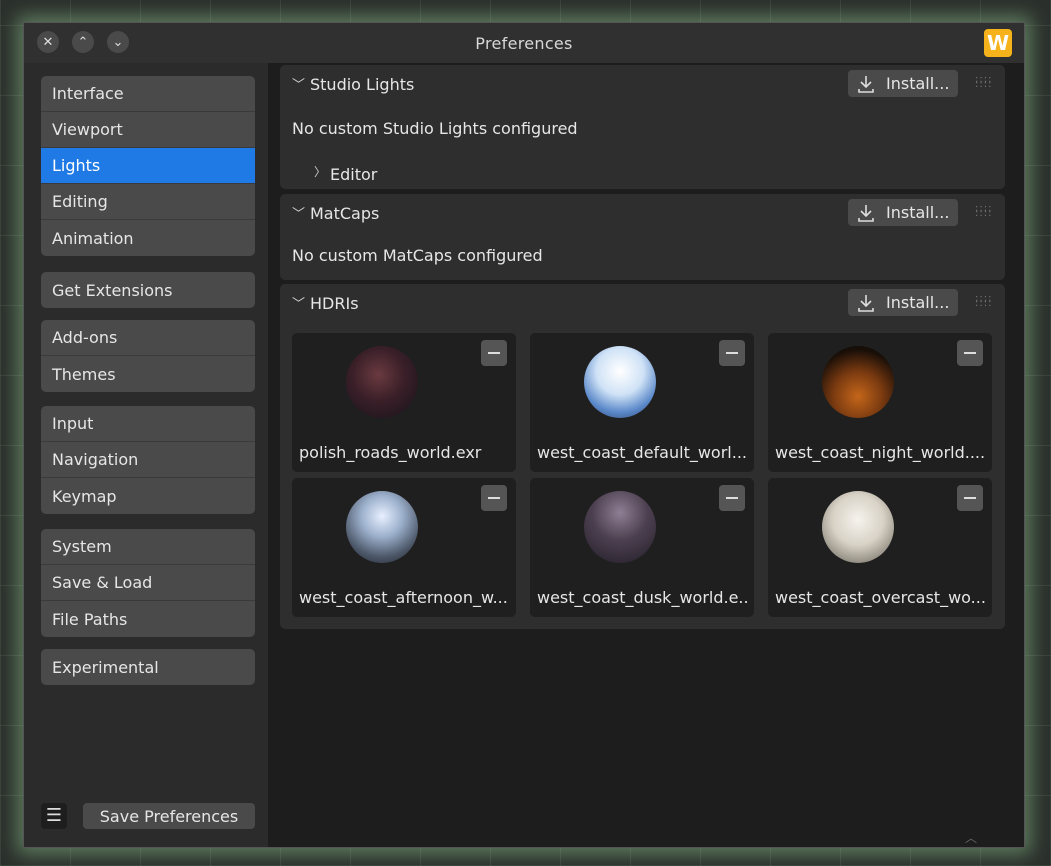 This screenshot has height=866, width=1051. I want to click on sidebar-item-keymap: Keymap, so click(148, 496).